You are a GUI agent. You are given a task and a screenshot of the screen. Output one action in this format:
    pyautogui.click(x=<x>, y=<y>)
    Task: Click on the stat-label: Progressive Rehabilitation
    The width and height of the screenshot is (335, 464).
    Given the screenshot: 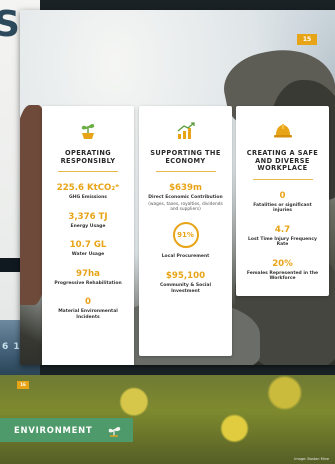 What is the action you would take?
    pyautogui.click(x=88, y=283)
    